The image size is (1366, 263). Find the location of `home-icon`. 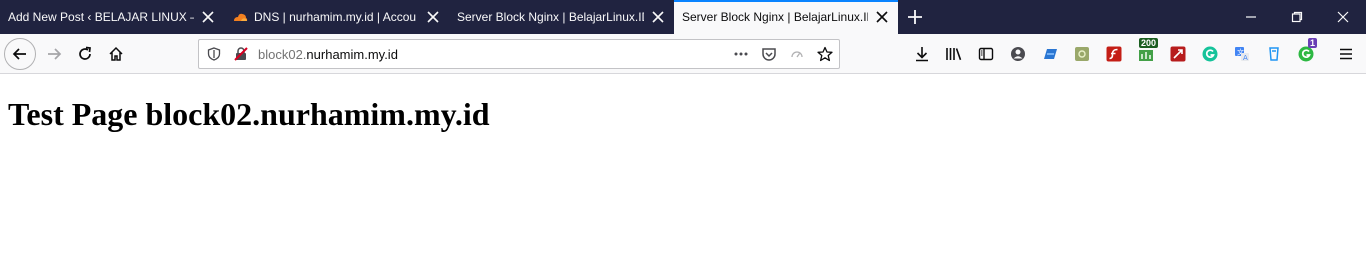

home-icon is located at coordinates (116, 53).